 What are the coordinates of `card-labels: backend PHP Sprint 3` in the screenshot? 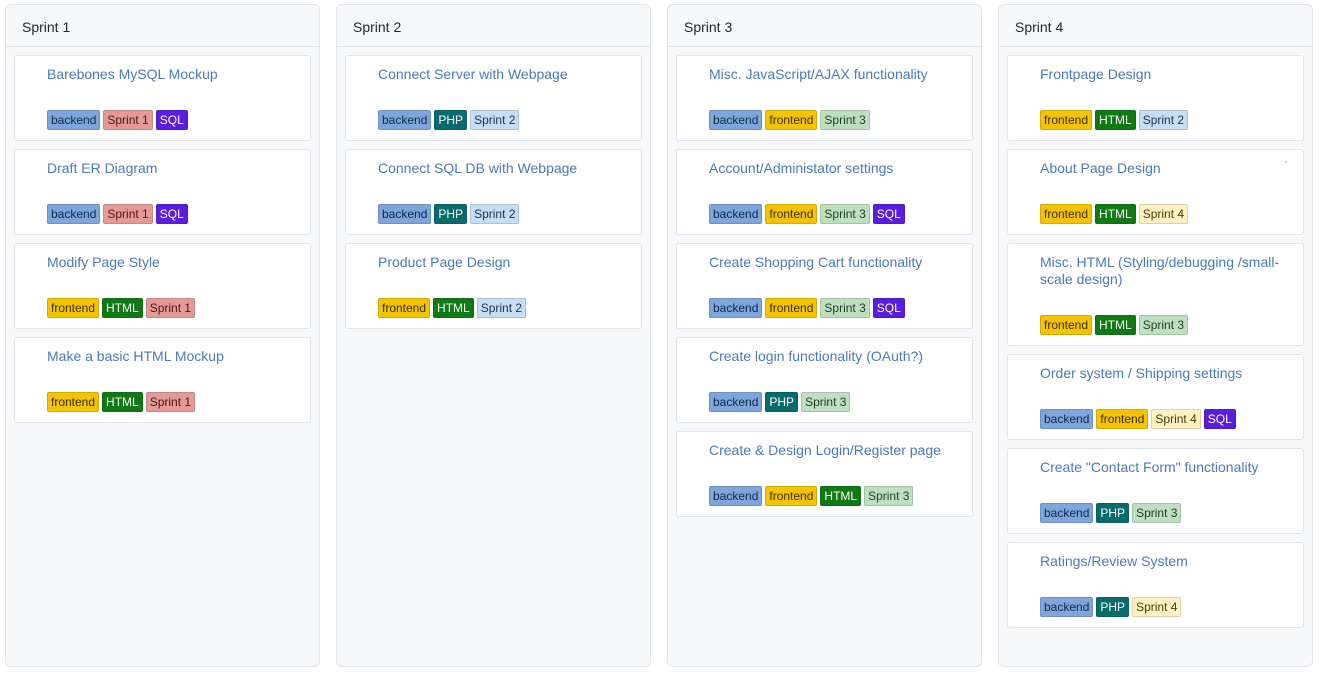 It's located at (834, 402).